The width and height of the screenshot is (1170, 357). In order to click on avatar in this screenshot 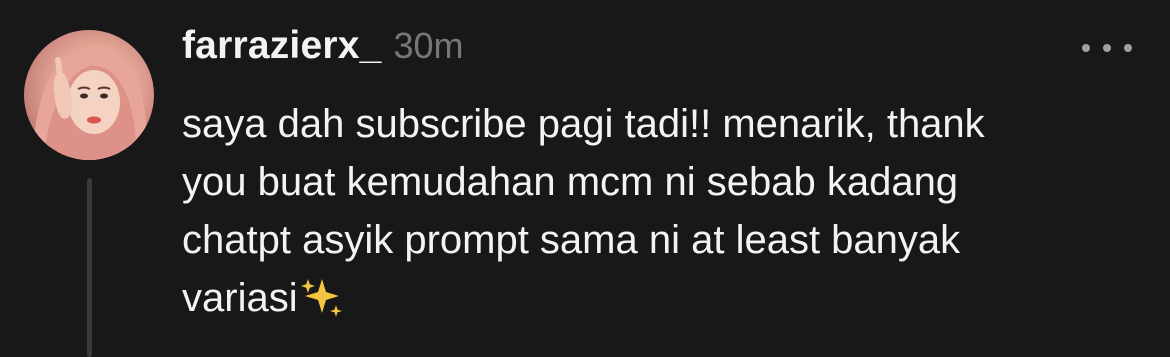, I will do `click(89, 95)`.